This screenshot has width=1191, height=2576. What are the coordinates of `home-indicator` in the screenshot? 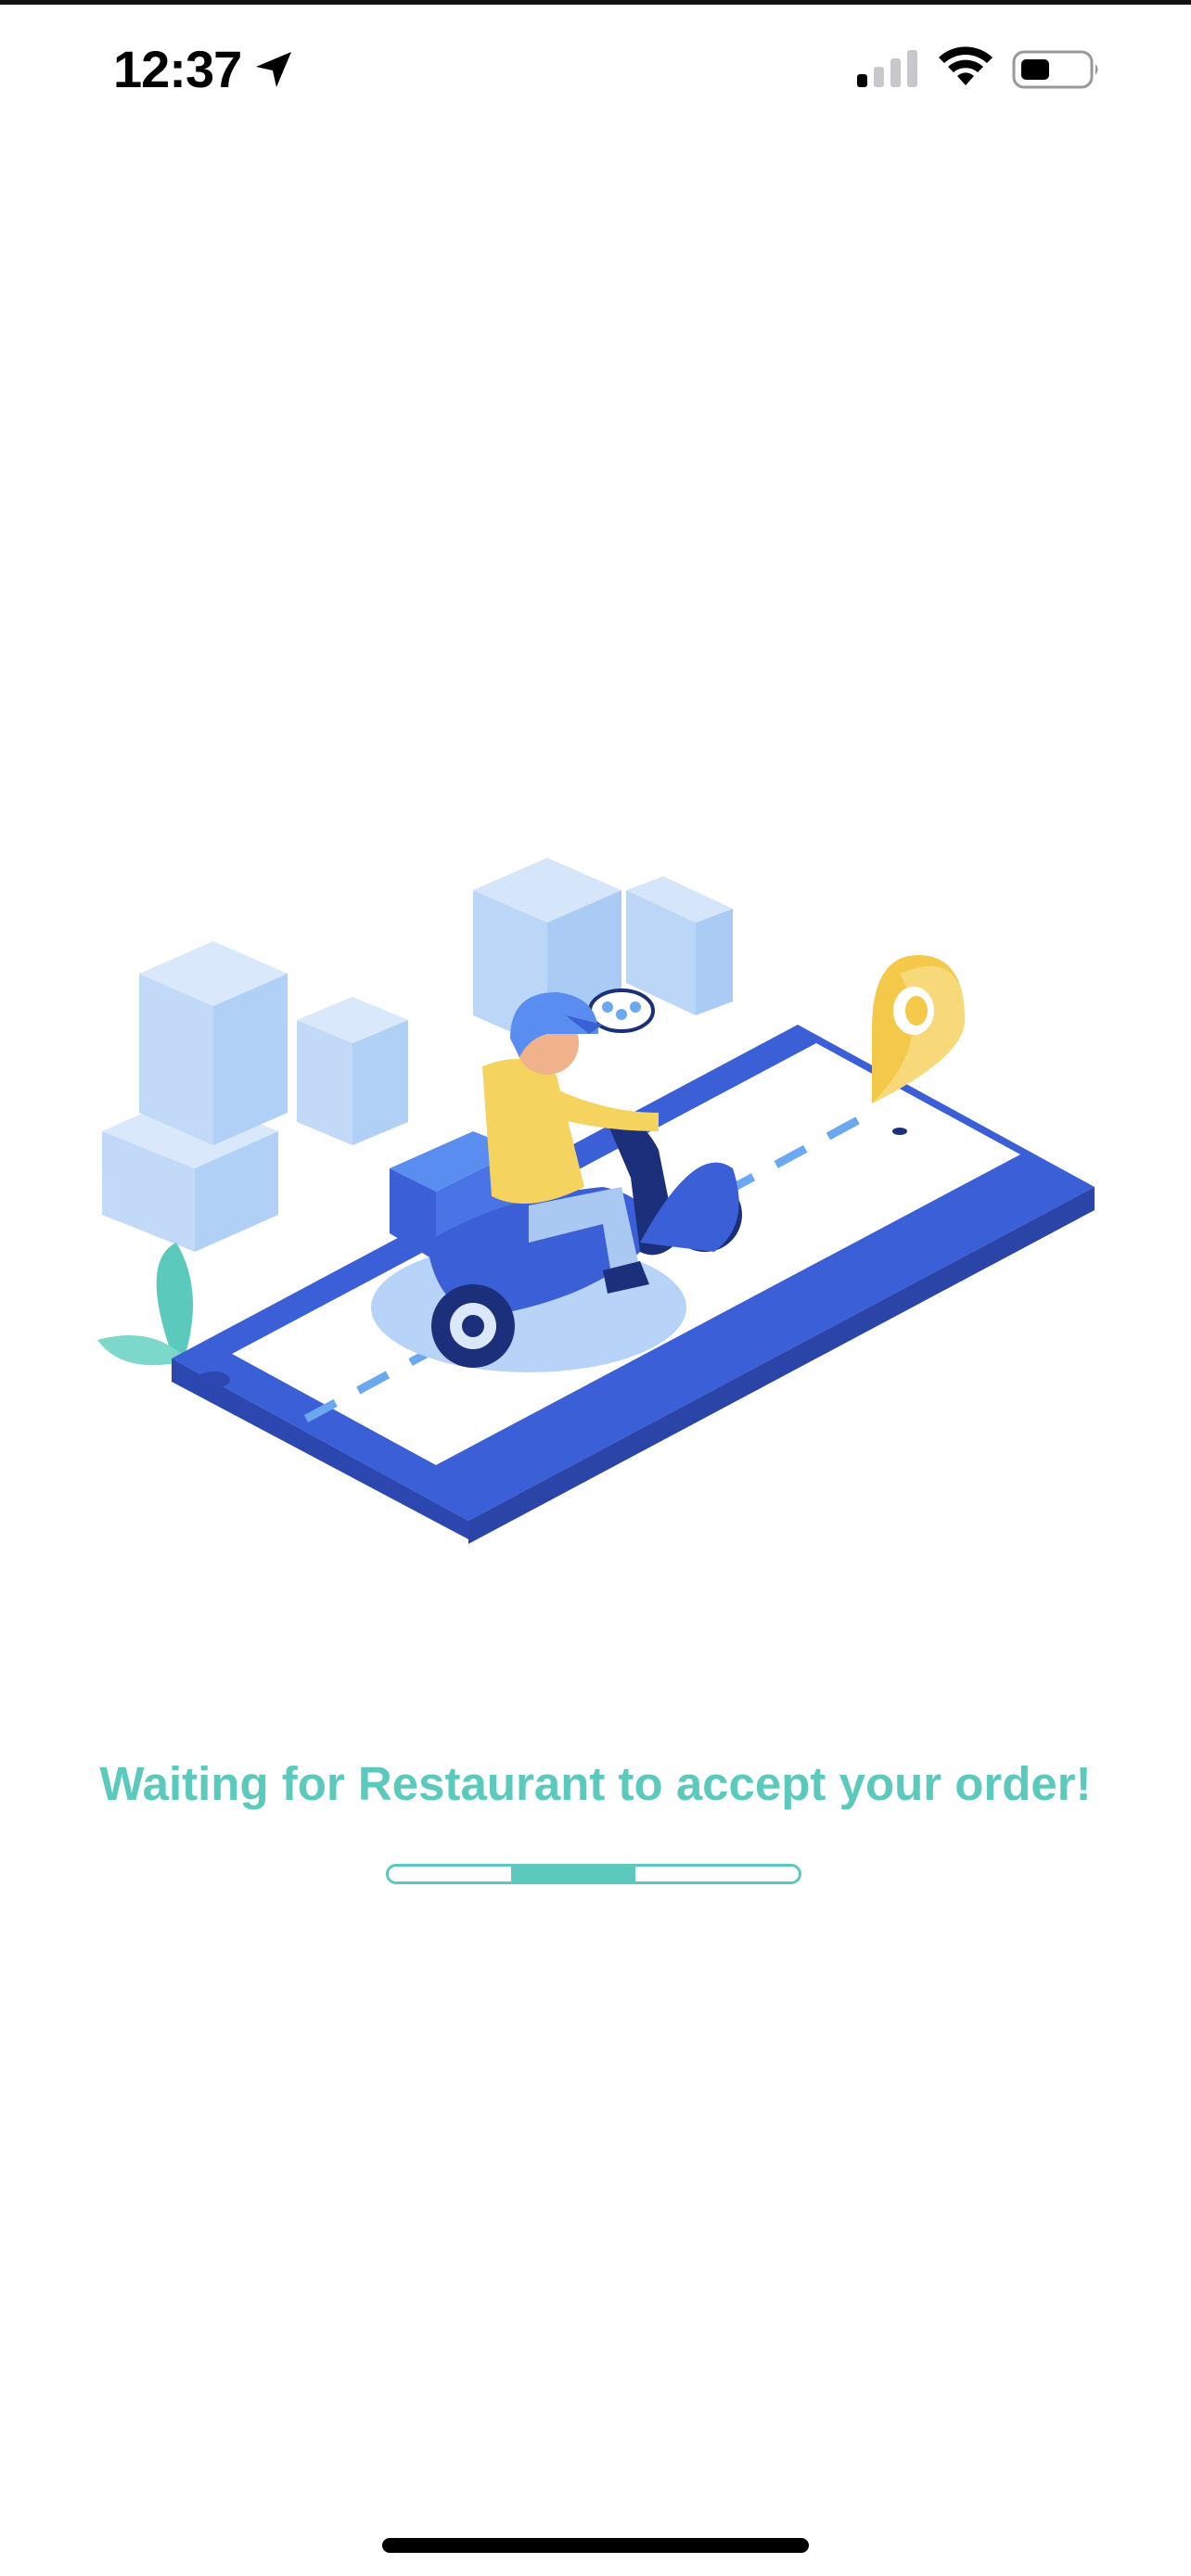 It's located at (595, 2545).